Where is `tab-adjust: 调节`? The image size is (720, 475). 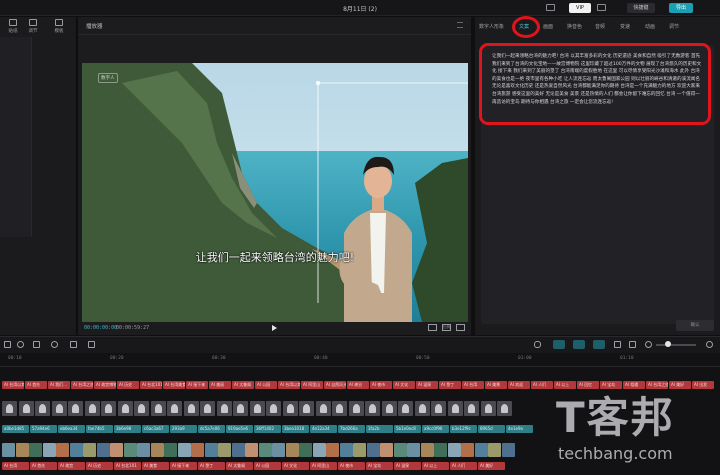 tab-adjust: 调节 is located at coordinates (33, 27).